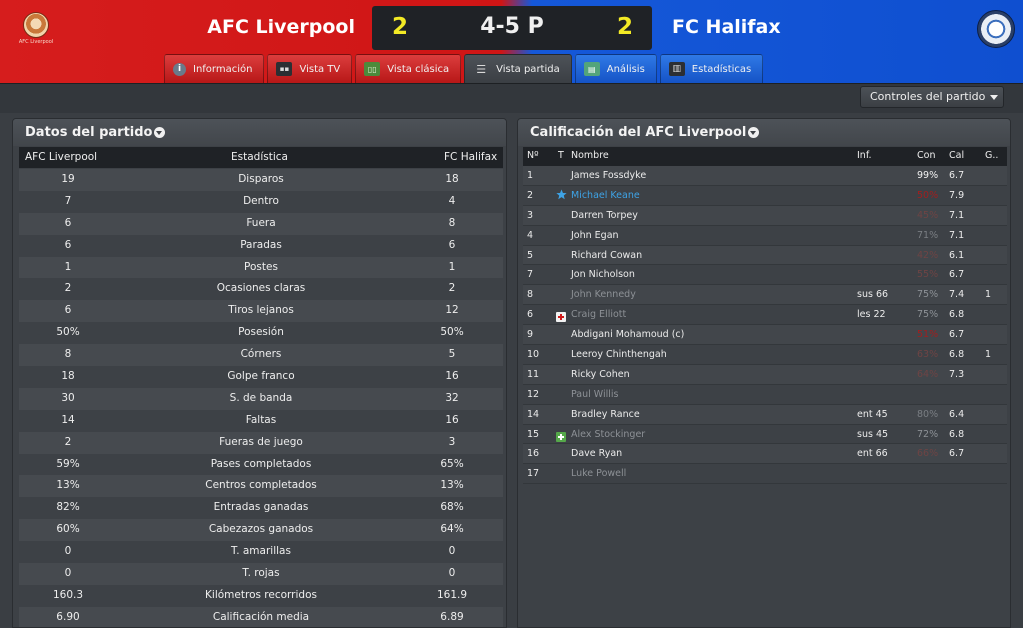  What do you see at coordinates (530, 175) in the screenshot?
I see `player-number: 1` at bounding box center [530, 175].